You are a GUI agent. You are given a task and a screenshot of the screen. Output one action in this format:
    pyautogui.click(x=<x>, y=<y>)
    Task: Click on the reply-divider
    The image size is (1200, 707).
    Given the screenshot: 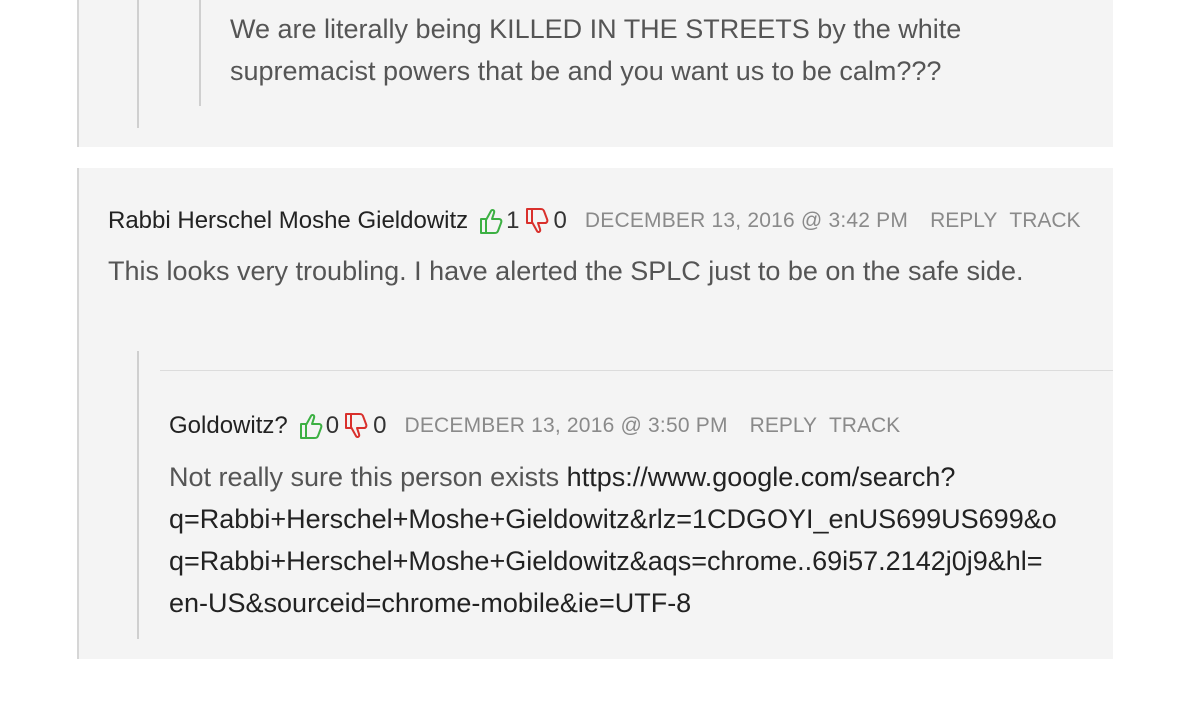 What is the action you would take?
    pyautogui.click(x=636, y=370)
    